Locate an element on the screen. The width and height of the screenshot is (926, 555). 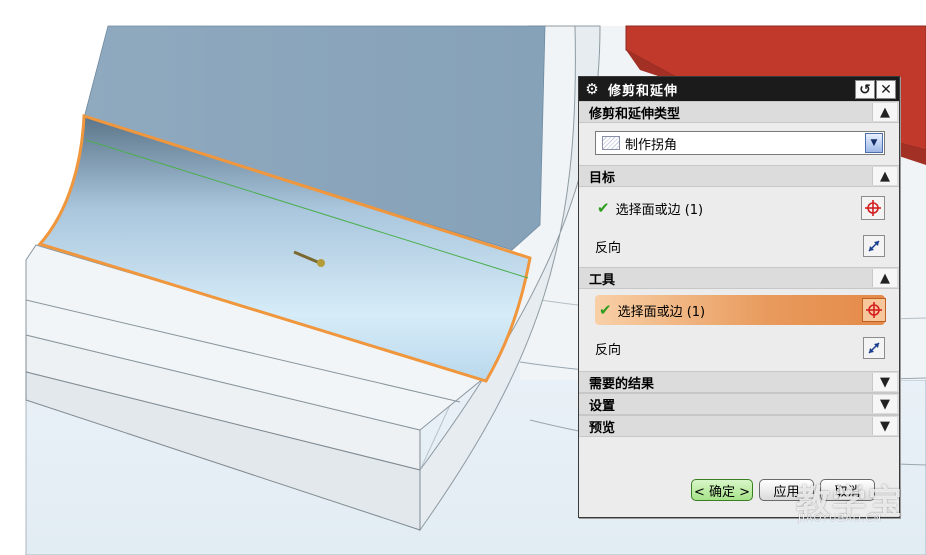
tool-reverse-row: 反向 is located at coordinates (739, 348).